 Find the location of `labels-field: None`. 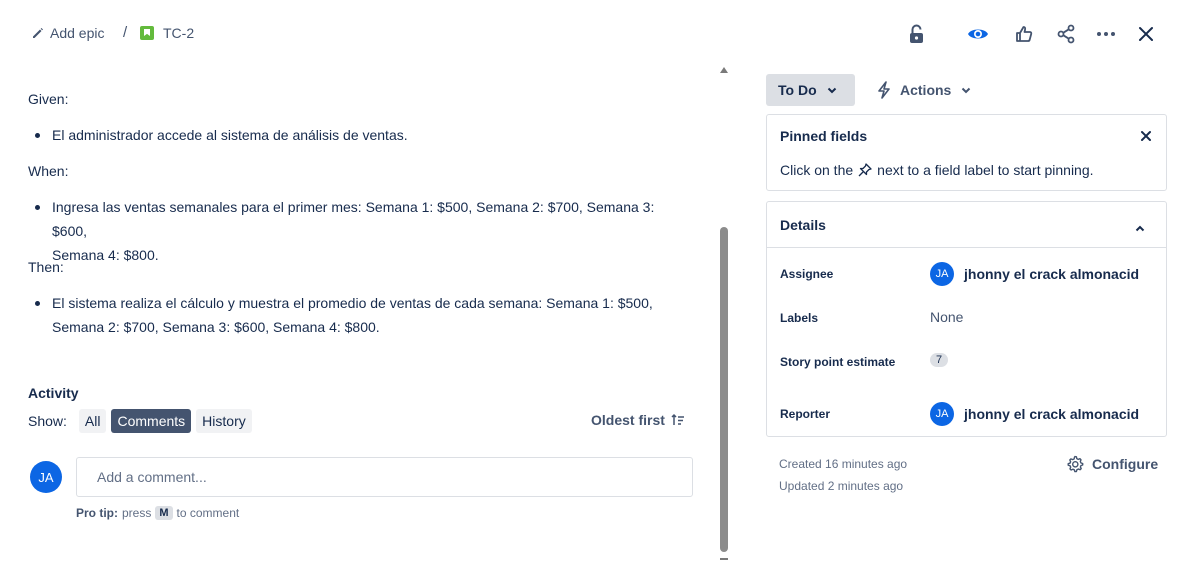

labels-field: None is located at coordinates (946, 317).